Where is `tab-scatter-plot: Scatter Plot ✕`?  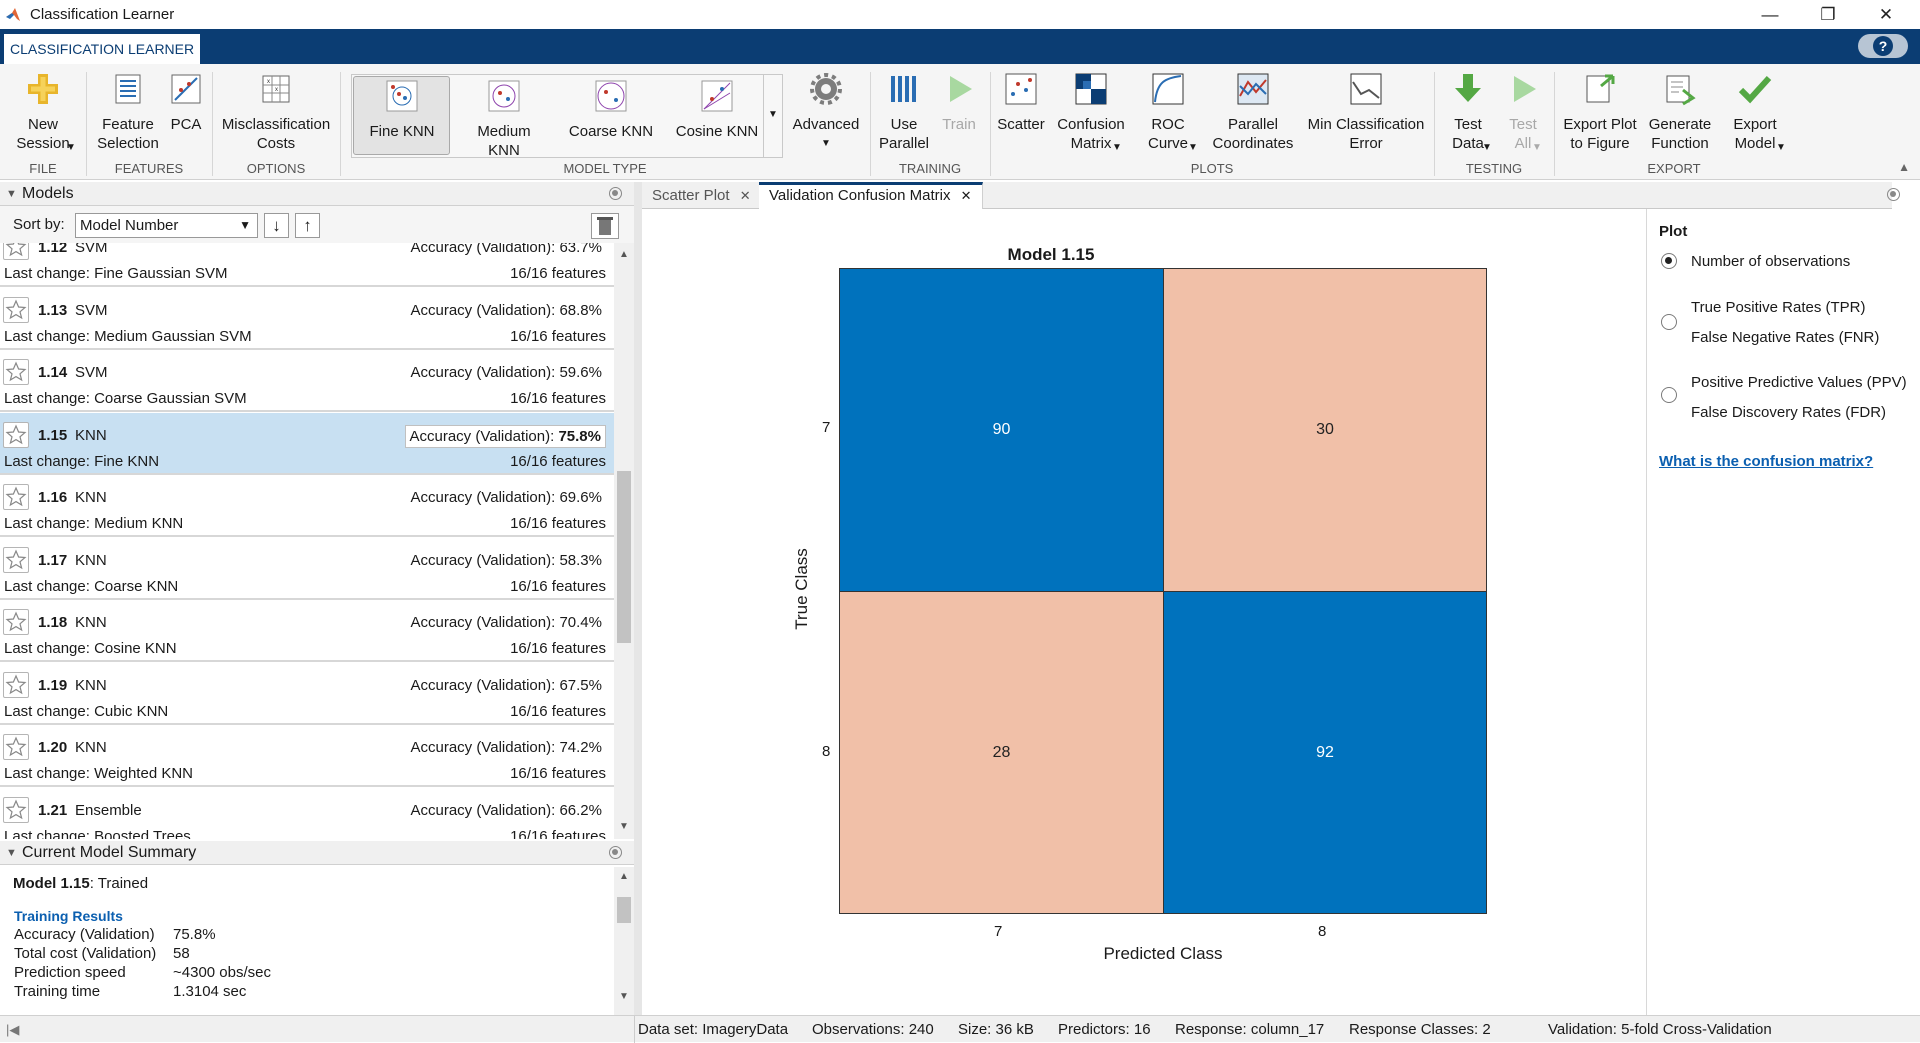
tab-scatter-plot: Scatter Plot ✕ is located at coordinates (702, 195).